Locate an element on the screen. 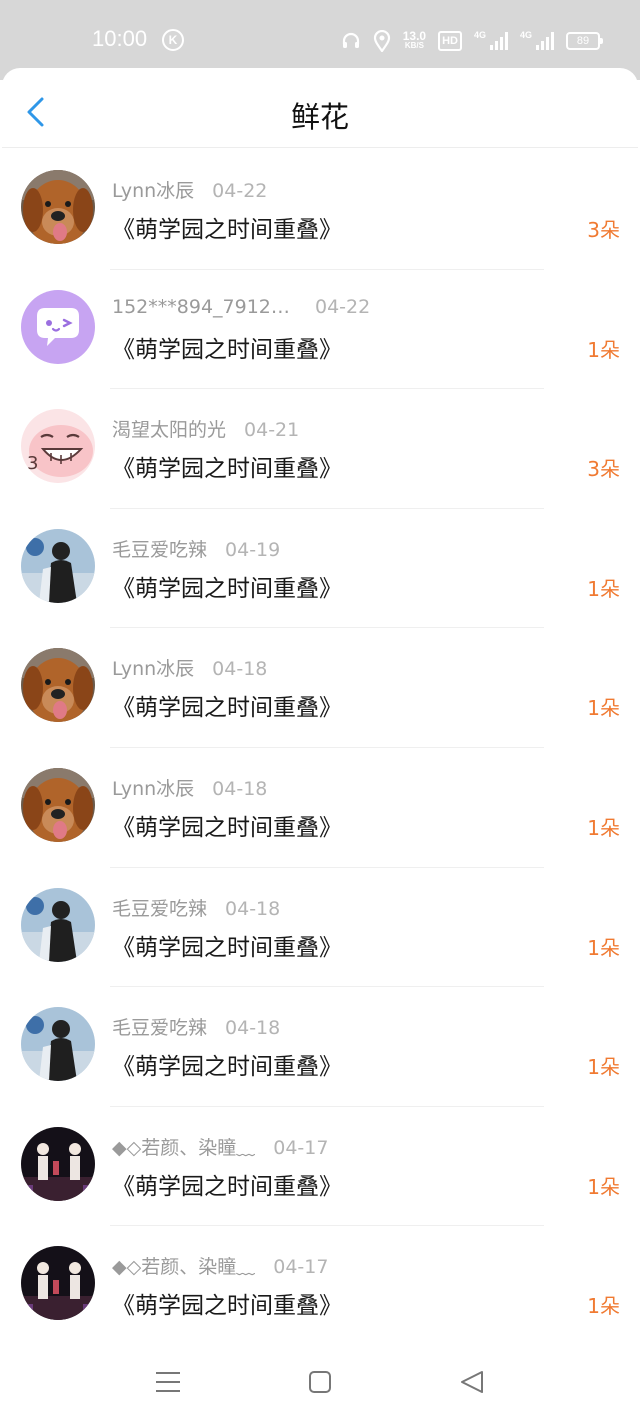  net-speed: 13.0 KB/S is located at coordinates (414, 40).